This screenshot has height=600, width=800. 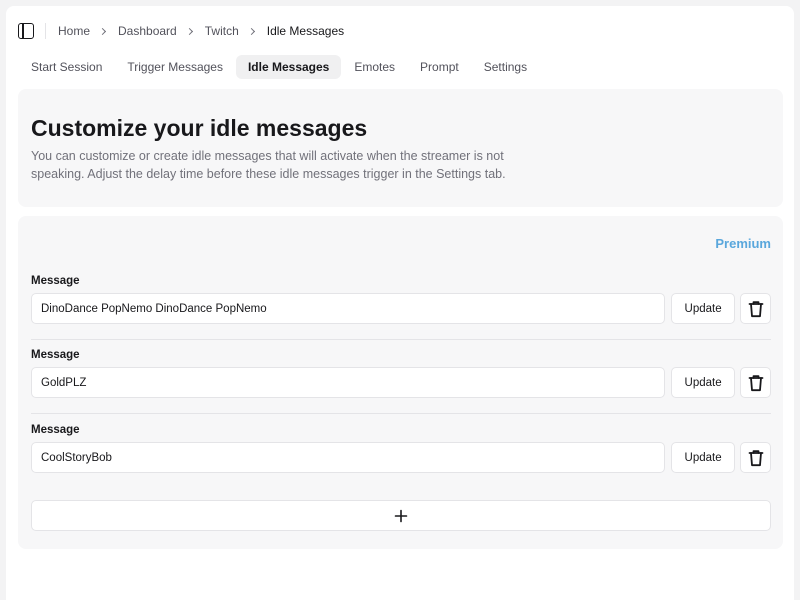 I want to click on breadcrumb-current: Idle Messages, so click(x=305, y=31).